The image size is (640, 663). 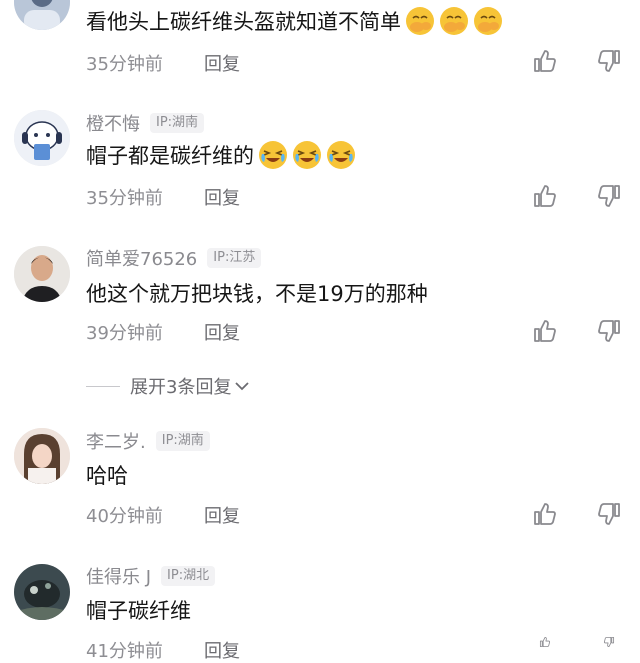 What do you see at coordinates (103, 386) in the screenshot?
I see `divider-line` at bounding box center [103, 386].